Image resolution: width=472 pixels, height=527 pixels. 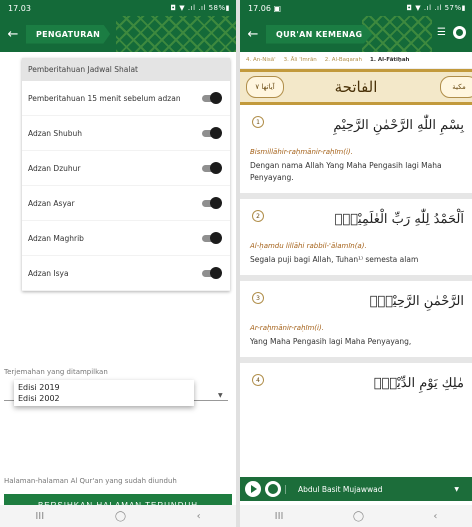 I want to click on verse-translation: Yang Maha Pengasih lagi Maha Penyayang,, so click(x=331, y=341).